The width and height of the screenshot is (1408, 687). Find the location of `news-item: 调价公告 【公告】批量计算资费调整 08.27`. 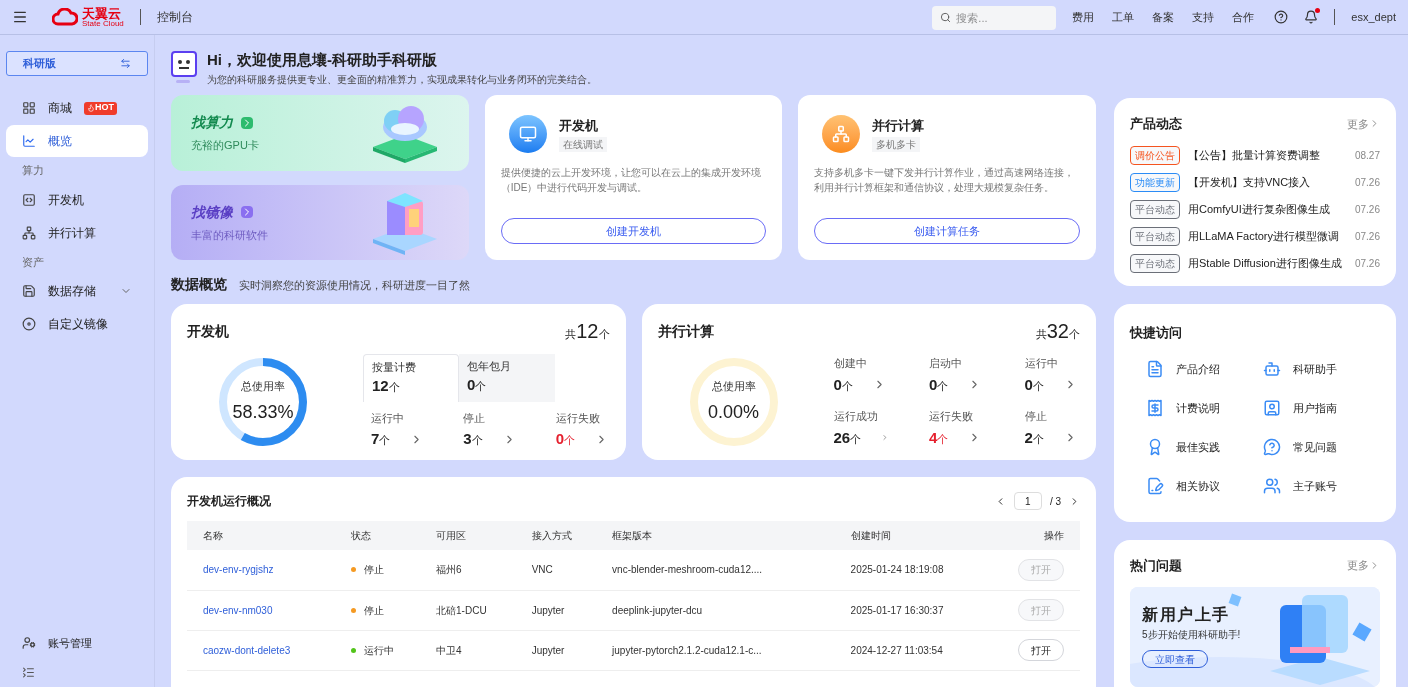

news-item: 调价公告 【公告】批量计算资费调整 08.27 is located at coordinates (1255, 155).